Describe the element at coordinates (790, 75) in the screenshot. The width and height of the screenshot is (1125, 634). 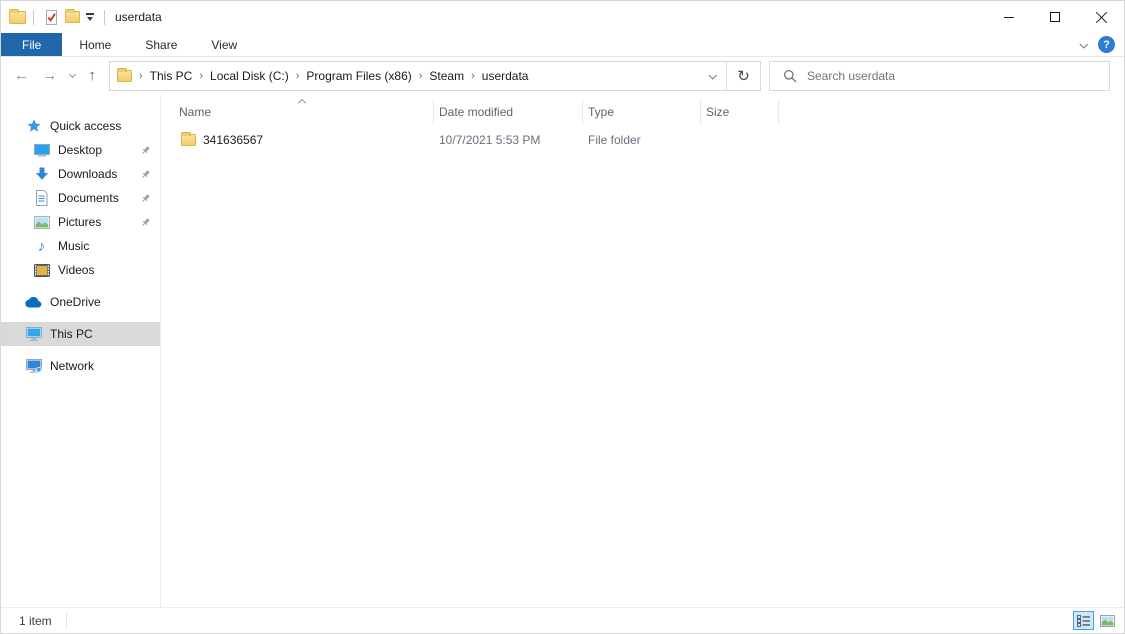
I see `search-icon` at that location.